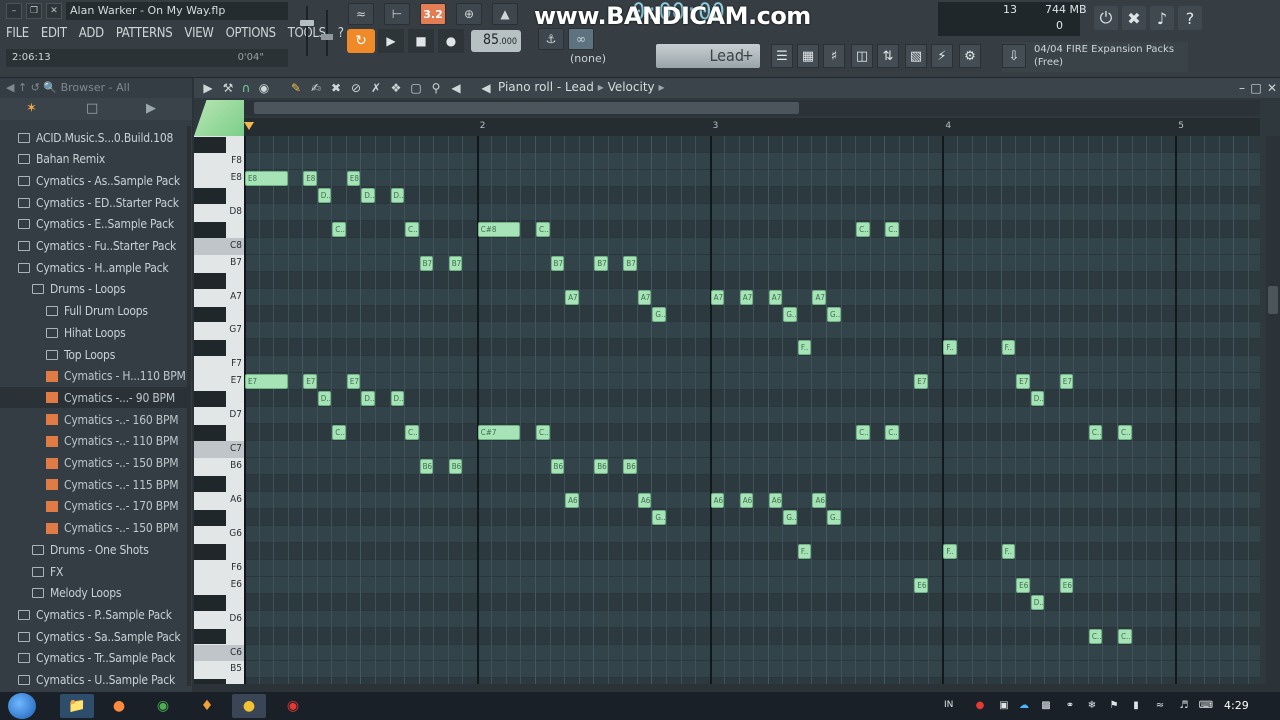  I want to click on tools-icon: ✖, so click(1134, 18).